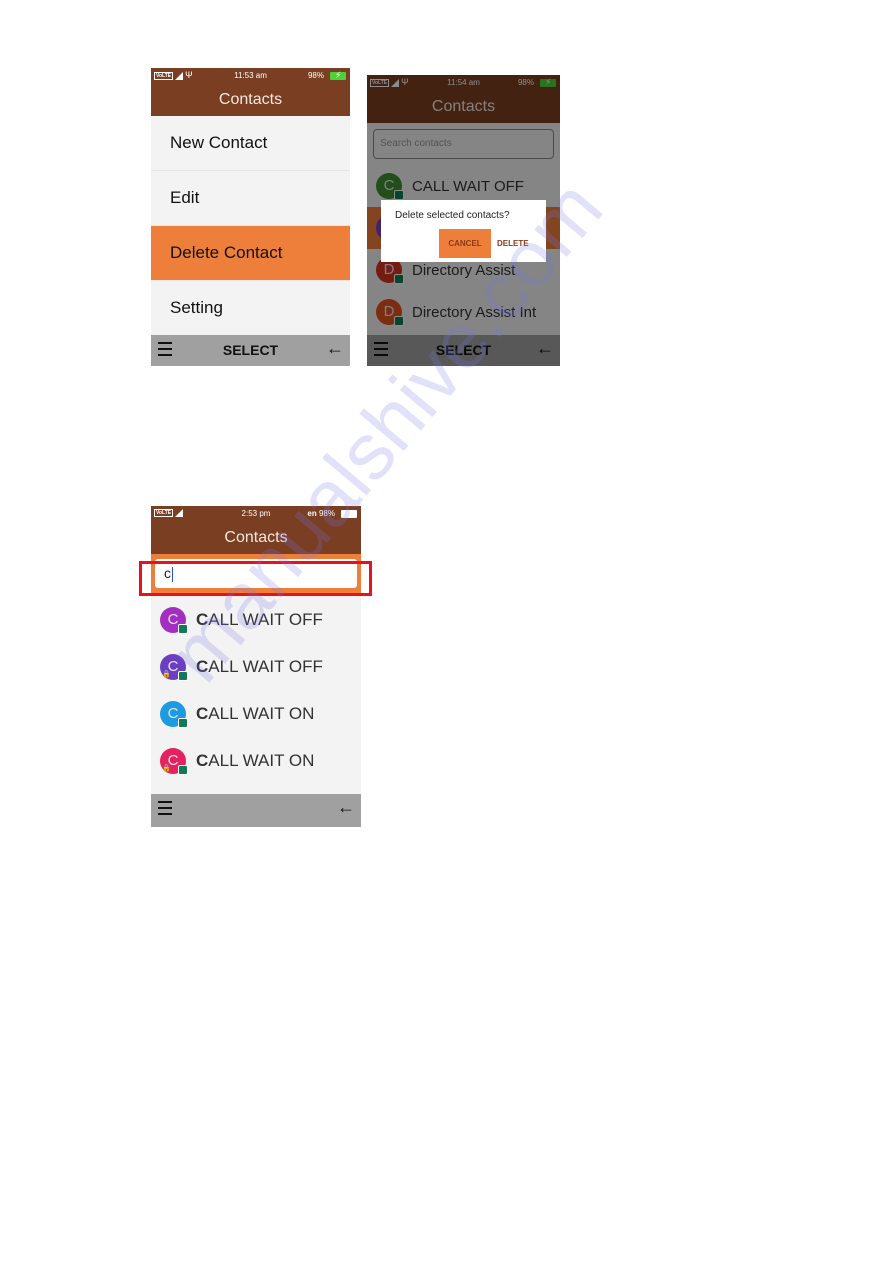 The image size is (893, 1263). I want to click on battery-icon, so click(349, 514).